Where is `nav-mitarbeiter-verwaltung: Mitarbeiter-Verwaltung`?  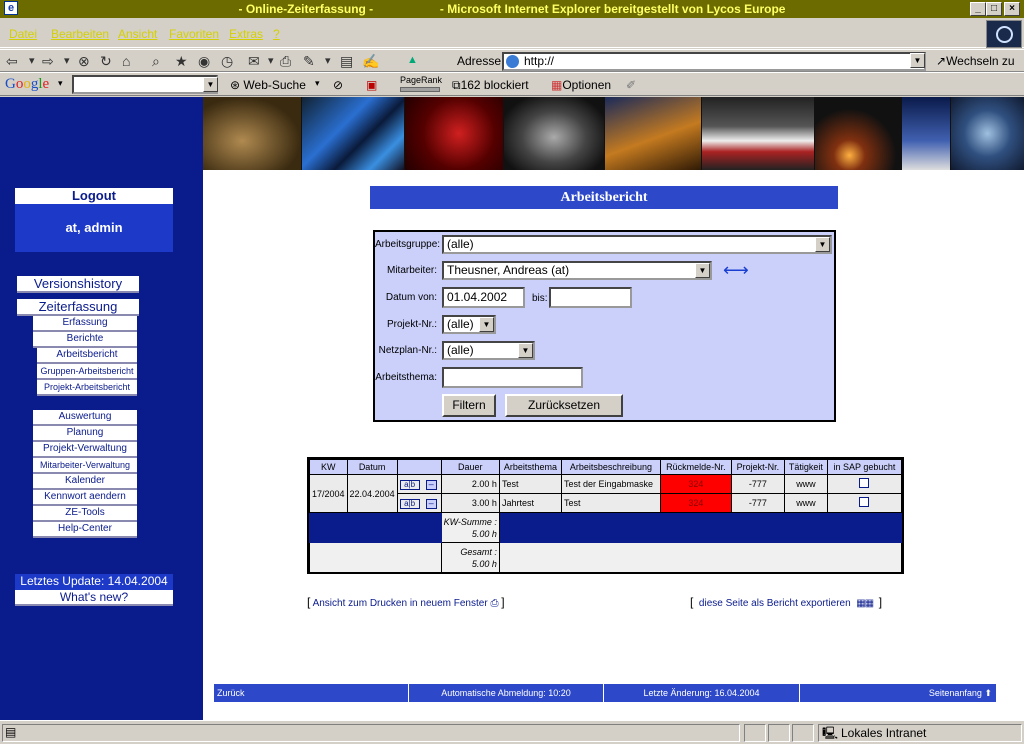 nav-mitarbeiter-verwaltung: Mitarbeiter-Verwaltung is located at coordinates (85, 466).